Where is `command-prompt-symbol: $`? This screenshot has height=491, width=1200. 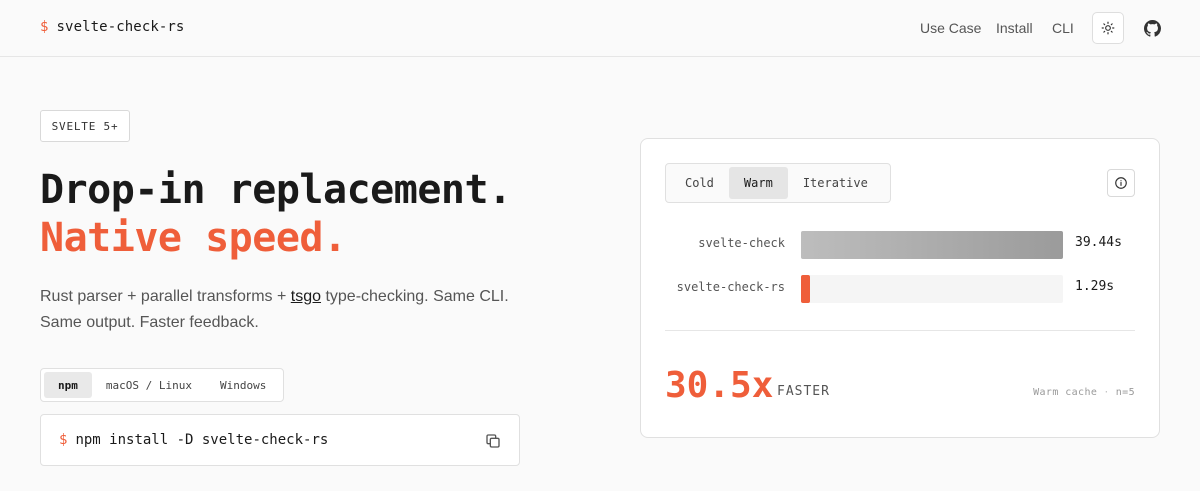 command-prompt-symbol: $ is located at coordinates (63, 440).